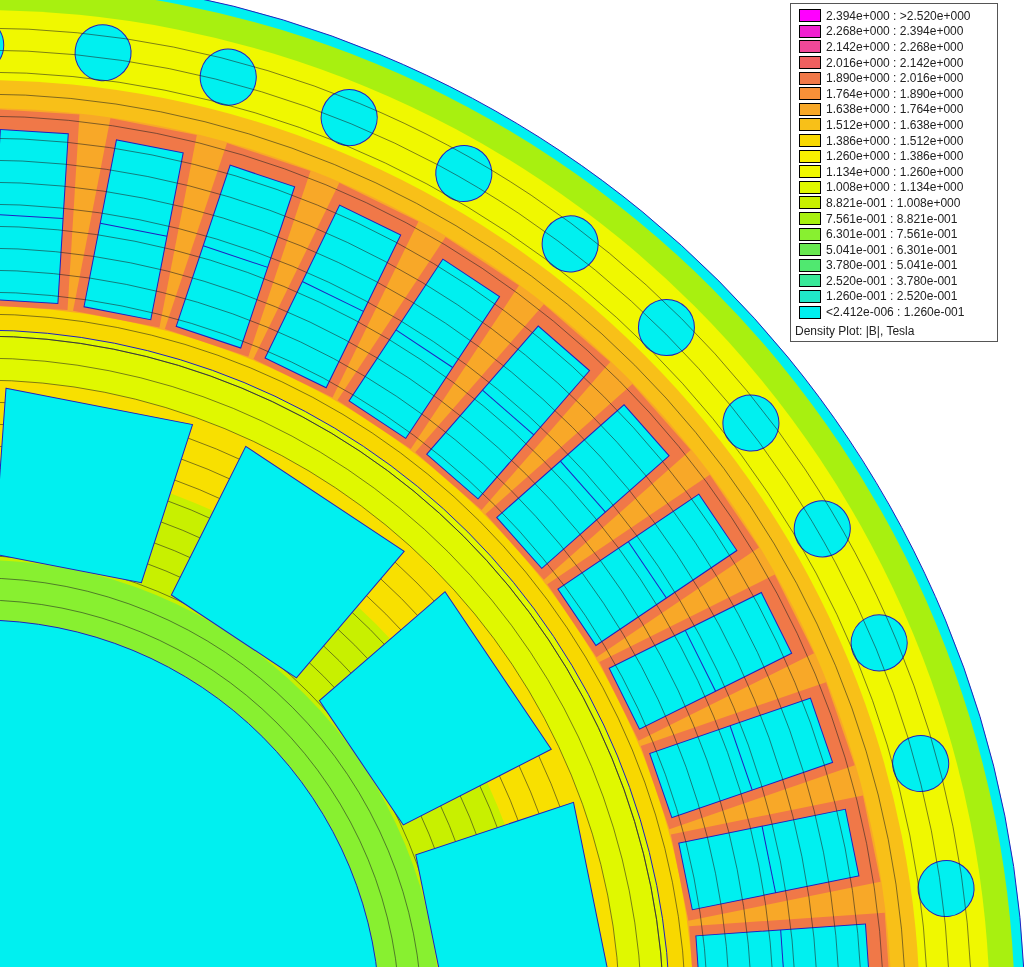 The width and height of the screenshot is (1024, 967). Describe the element at coordinates (895, 93) in the screenshot. I see `legend-range-label: 1.764e+000 : 1.890e+000` at that location.